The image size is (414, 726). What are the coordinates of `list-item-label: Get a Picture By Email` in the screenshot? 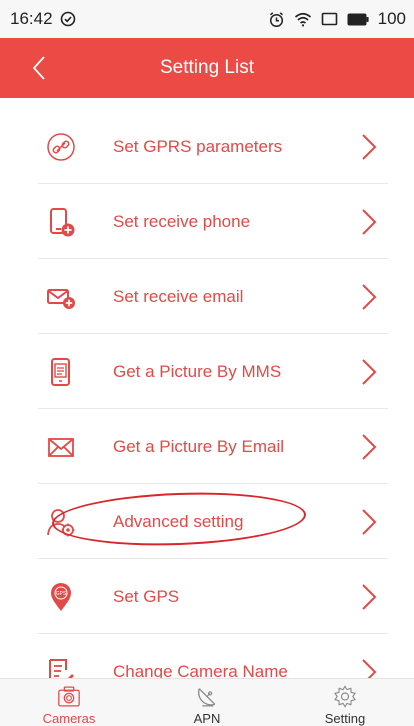 It's located at (199, 446).